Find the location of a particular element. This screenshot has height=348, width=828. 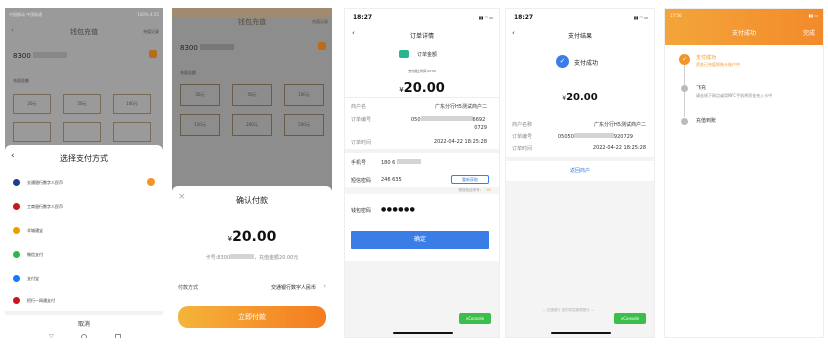

step-title: 支付成功 is located at coordinates (706, 58).